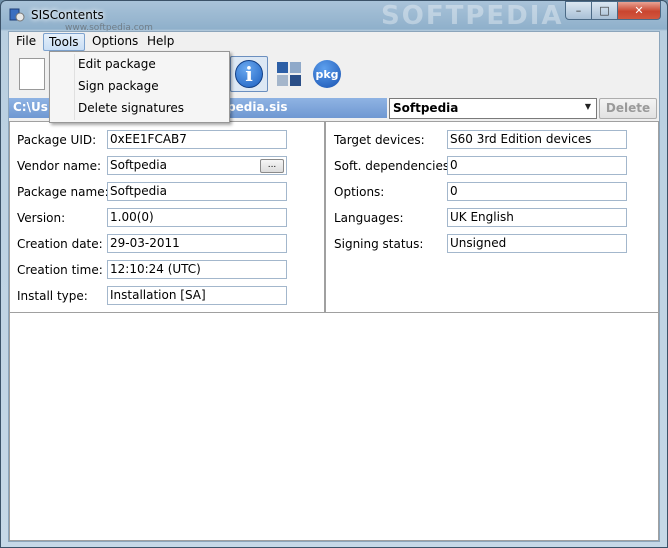 This screenshot has width=668, height=548. What do you see at coordinates (118, 86) in the screenshot?
I see `menu-item-sign-package: Sign package` at bounding box center [118, 86].